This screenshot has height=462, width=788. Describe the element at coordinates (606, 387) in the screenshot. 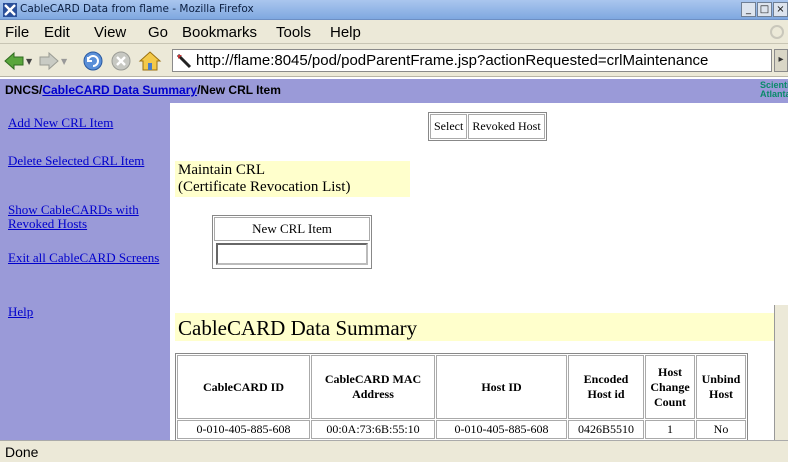

I see `col-encoded-host-id: Encoded Host id` at that location.